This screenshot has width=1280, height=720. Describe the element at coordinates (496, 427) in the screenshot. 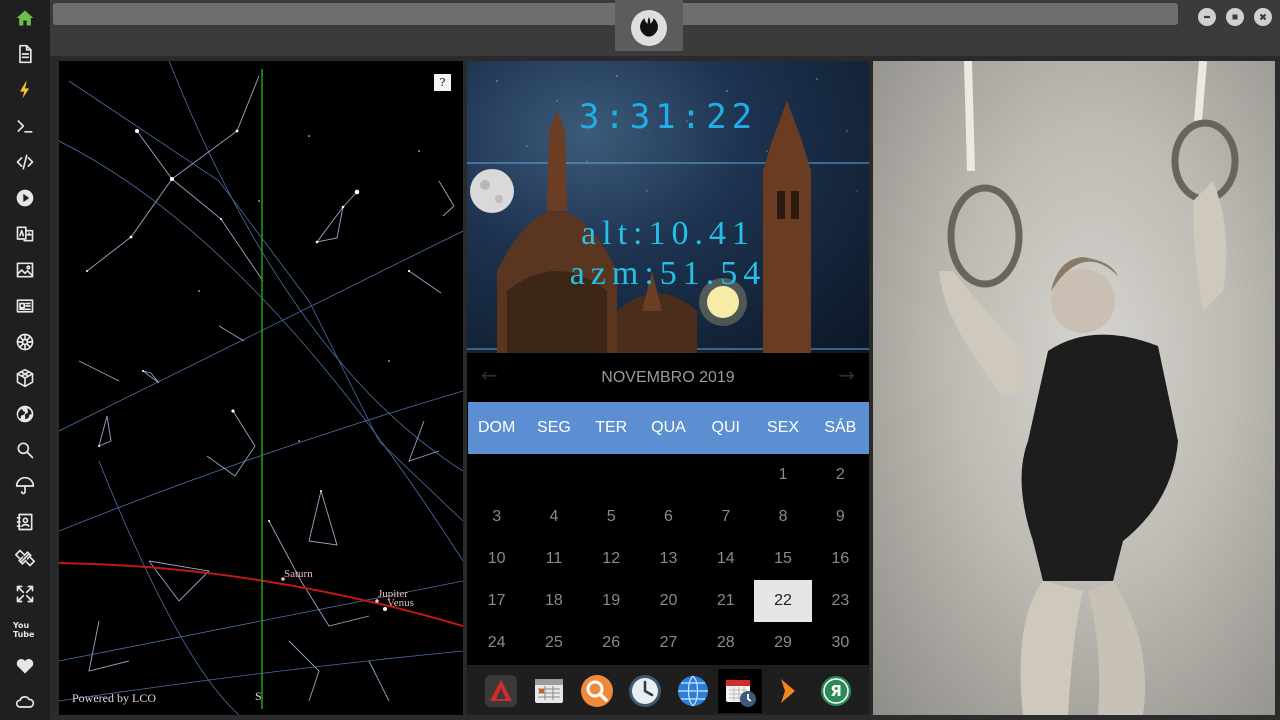

I see `weekday-header-cell: DOM` at that location.